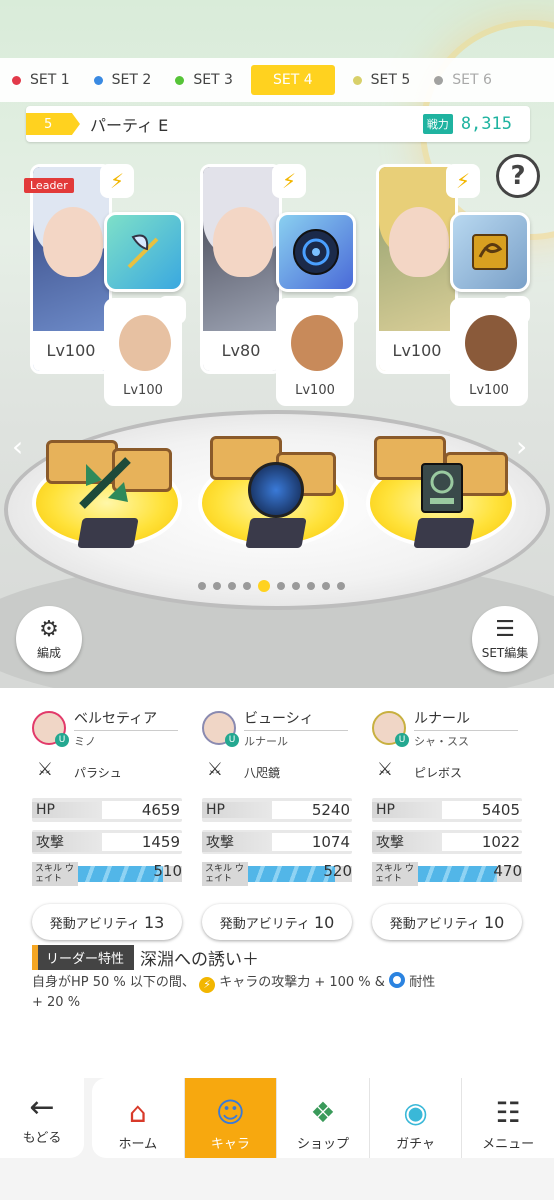  What do you see at coordinates (417, 269) in the screenshot?
I see `character-portrait-3: Lv100` at bounding box center [417, 269].